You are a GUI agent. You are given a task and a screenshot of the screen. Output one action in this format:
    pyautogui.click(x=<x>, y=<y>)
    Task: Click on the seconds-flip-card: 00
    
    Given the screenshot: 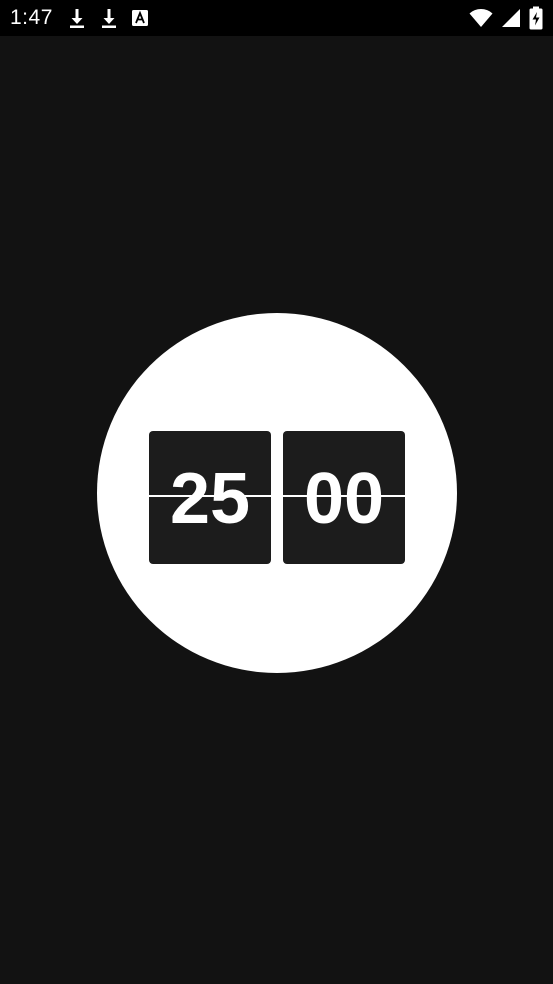 What is the action you would take?
    pyautogui.click(x=344, y=497)
    